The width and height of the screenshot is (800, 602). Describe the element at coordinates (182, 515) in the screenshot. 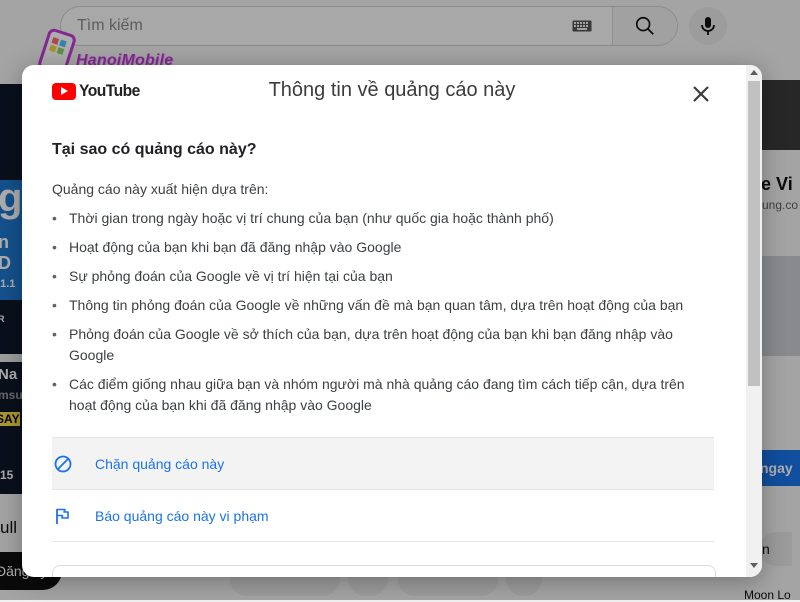

I see `report-ad-label: Báo quảng cáo này vi phạm` at that location.